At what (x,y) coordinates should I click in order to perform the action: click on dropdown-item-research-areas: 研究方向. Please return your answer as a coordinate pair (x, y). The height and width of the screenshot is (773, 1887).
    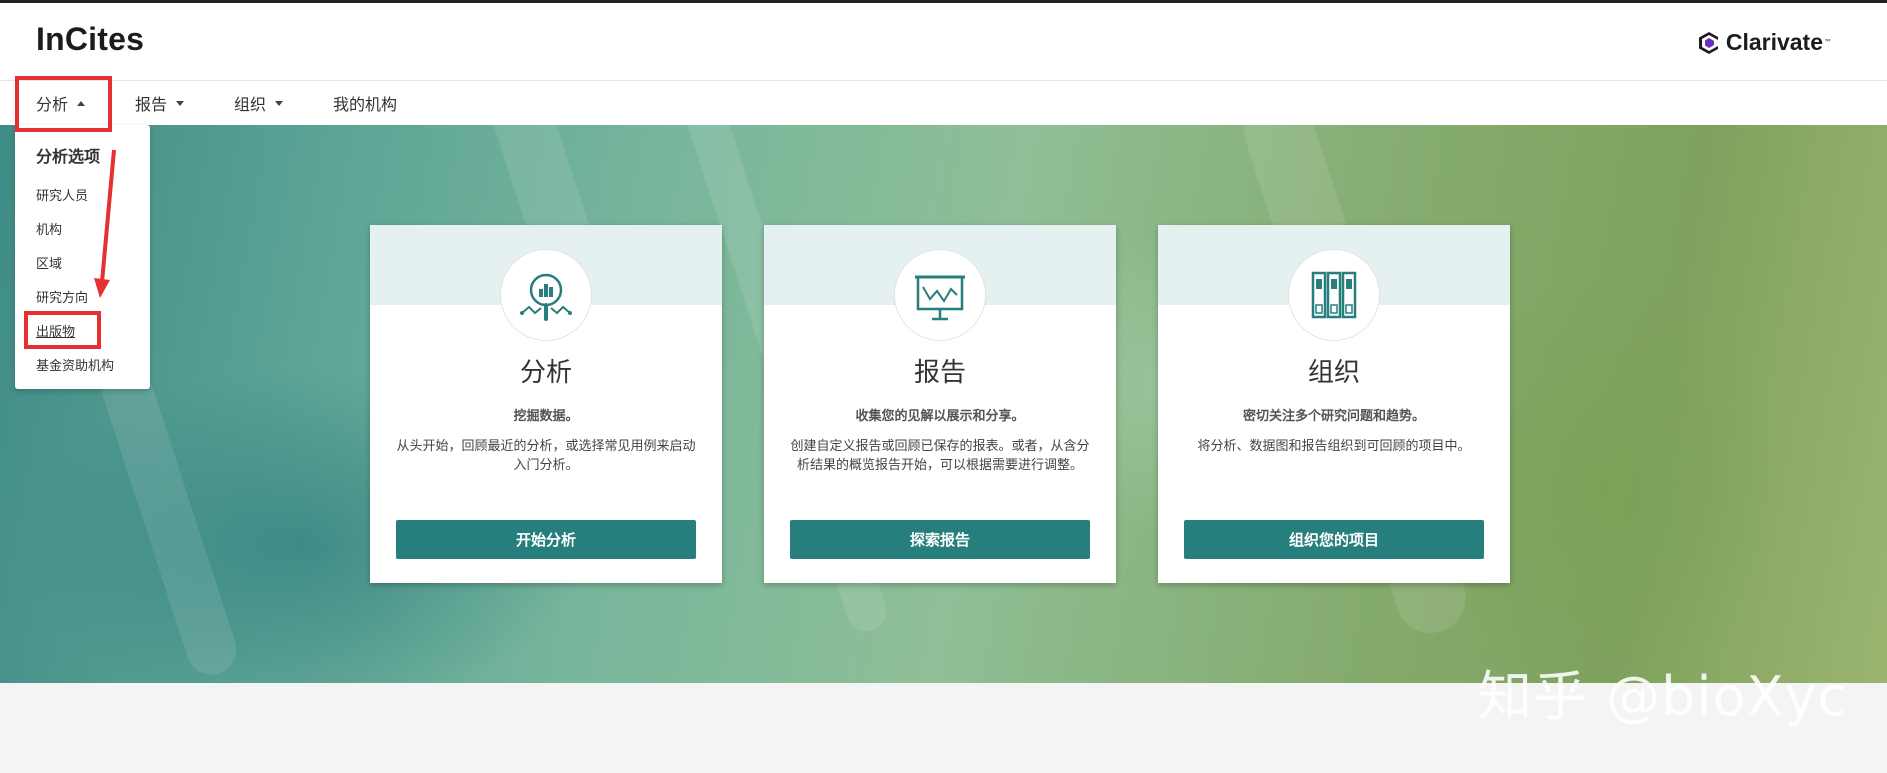
    Looking at the image, I should click on (62, 296).